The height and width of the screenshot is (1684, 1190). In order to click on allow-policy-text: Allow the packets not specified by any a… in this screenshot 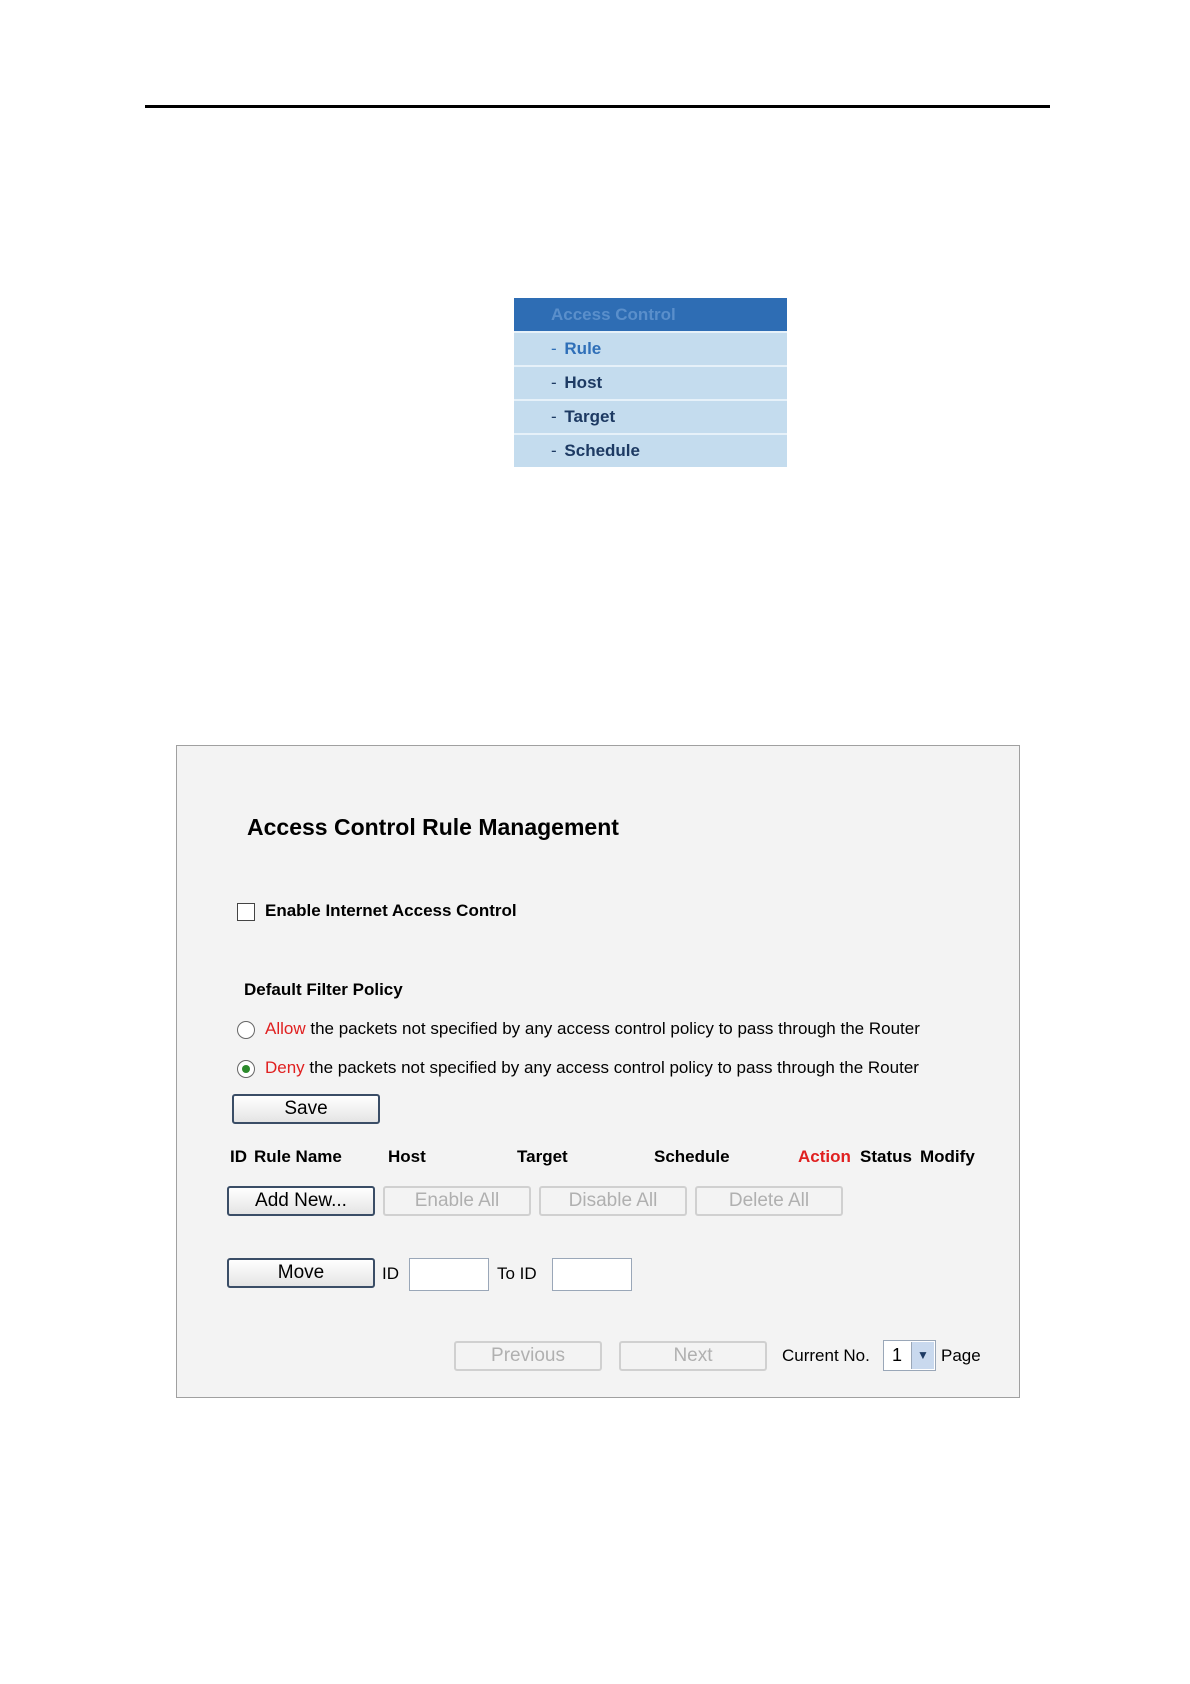, I will do `click(592, 1029)`.